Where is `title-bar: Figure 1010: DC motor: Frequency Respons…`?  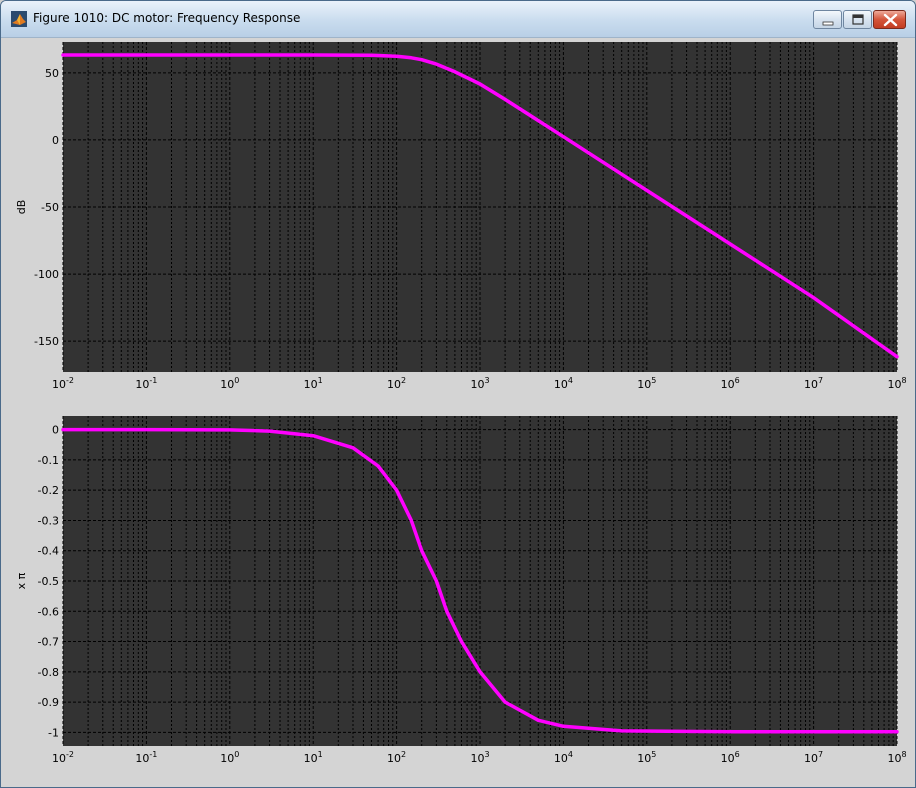
title-bar: Figure 1010: DC motor: Frequency Respons… is located at coordinates (458, 19).